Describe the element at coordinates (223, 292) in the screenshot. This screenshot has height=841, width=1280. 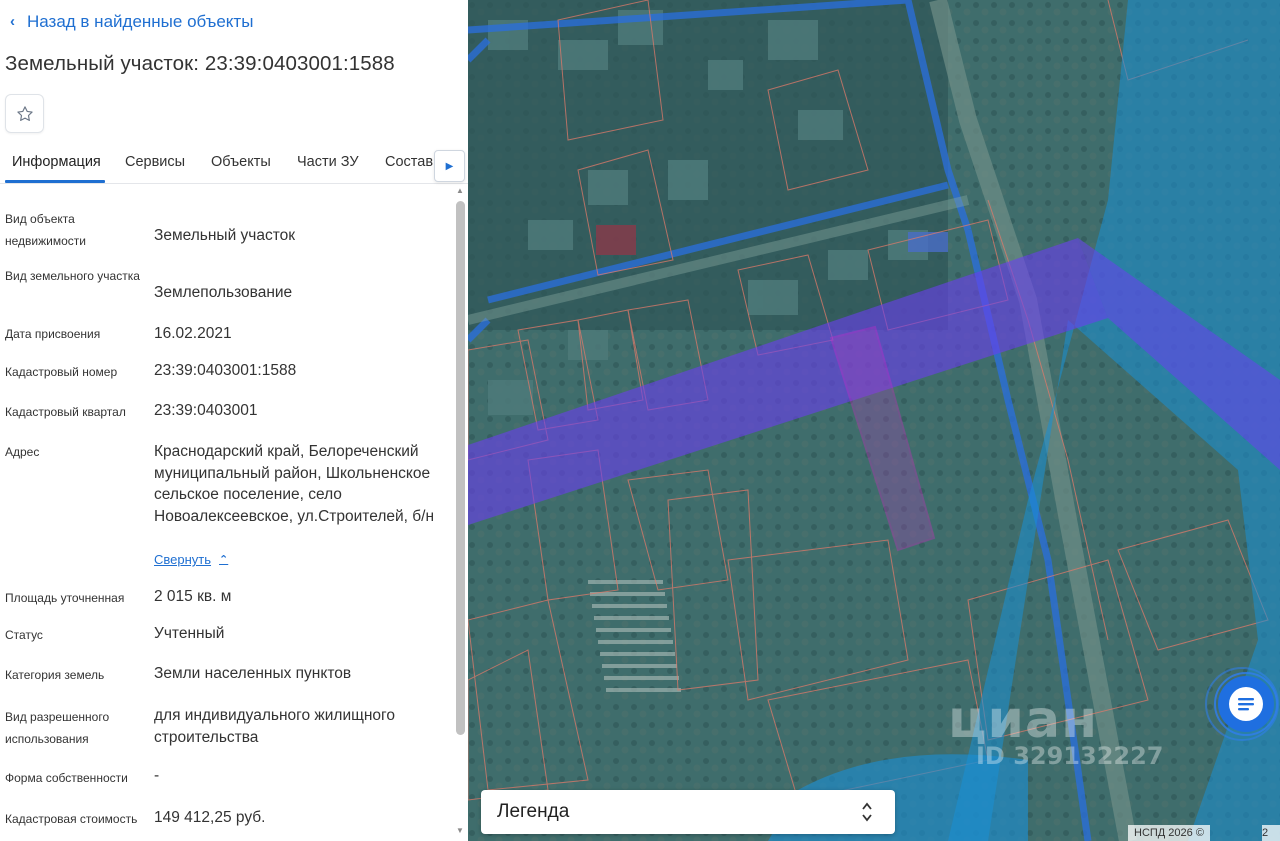
I see `detail-value: Землепользование` at that location.